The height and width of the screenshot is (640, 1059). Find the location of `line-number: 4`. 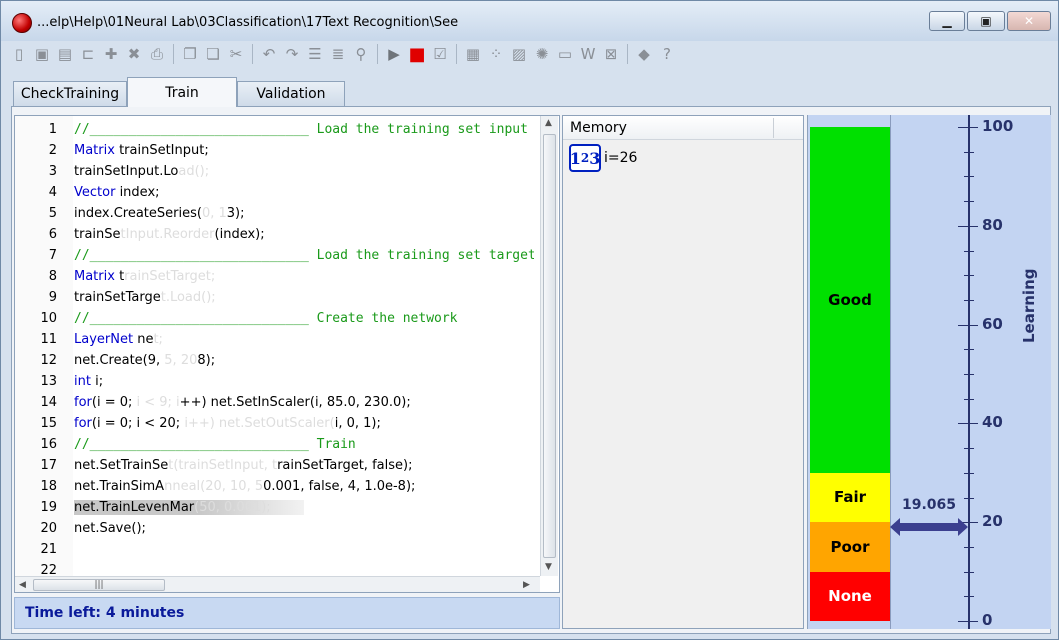

line-number: 4 is located at coordinates (52, 192).